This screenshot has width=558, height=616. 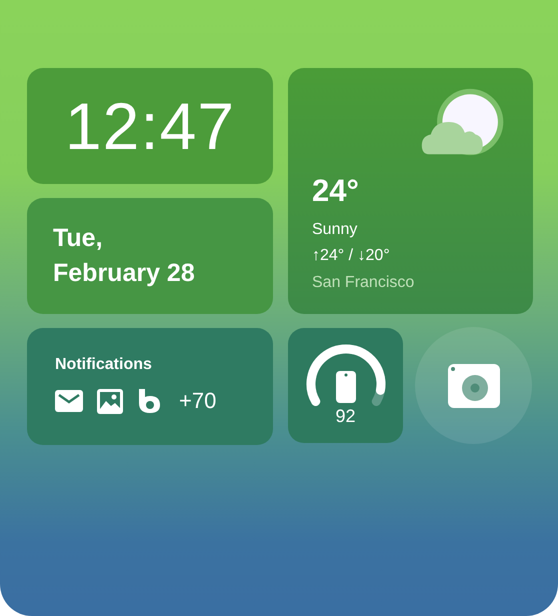 I want to click on battery-widget: 92, so click(x=345, y=385).